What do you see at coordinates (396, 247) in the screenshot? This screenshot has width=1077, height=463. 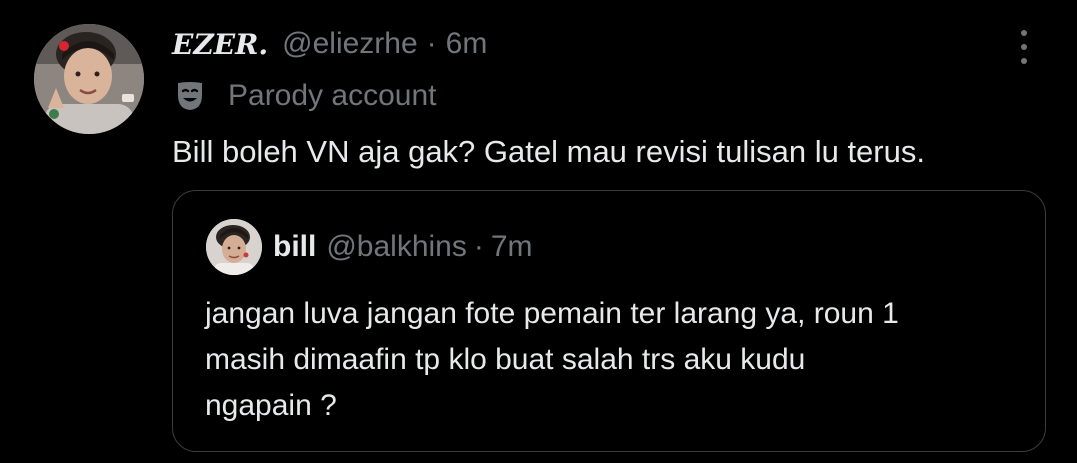 I see `quoted-author-handle: @balkhins` at bounding box center [396, 247].